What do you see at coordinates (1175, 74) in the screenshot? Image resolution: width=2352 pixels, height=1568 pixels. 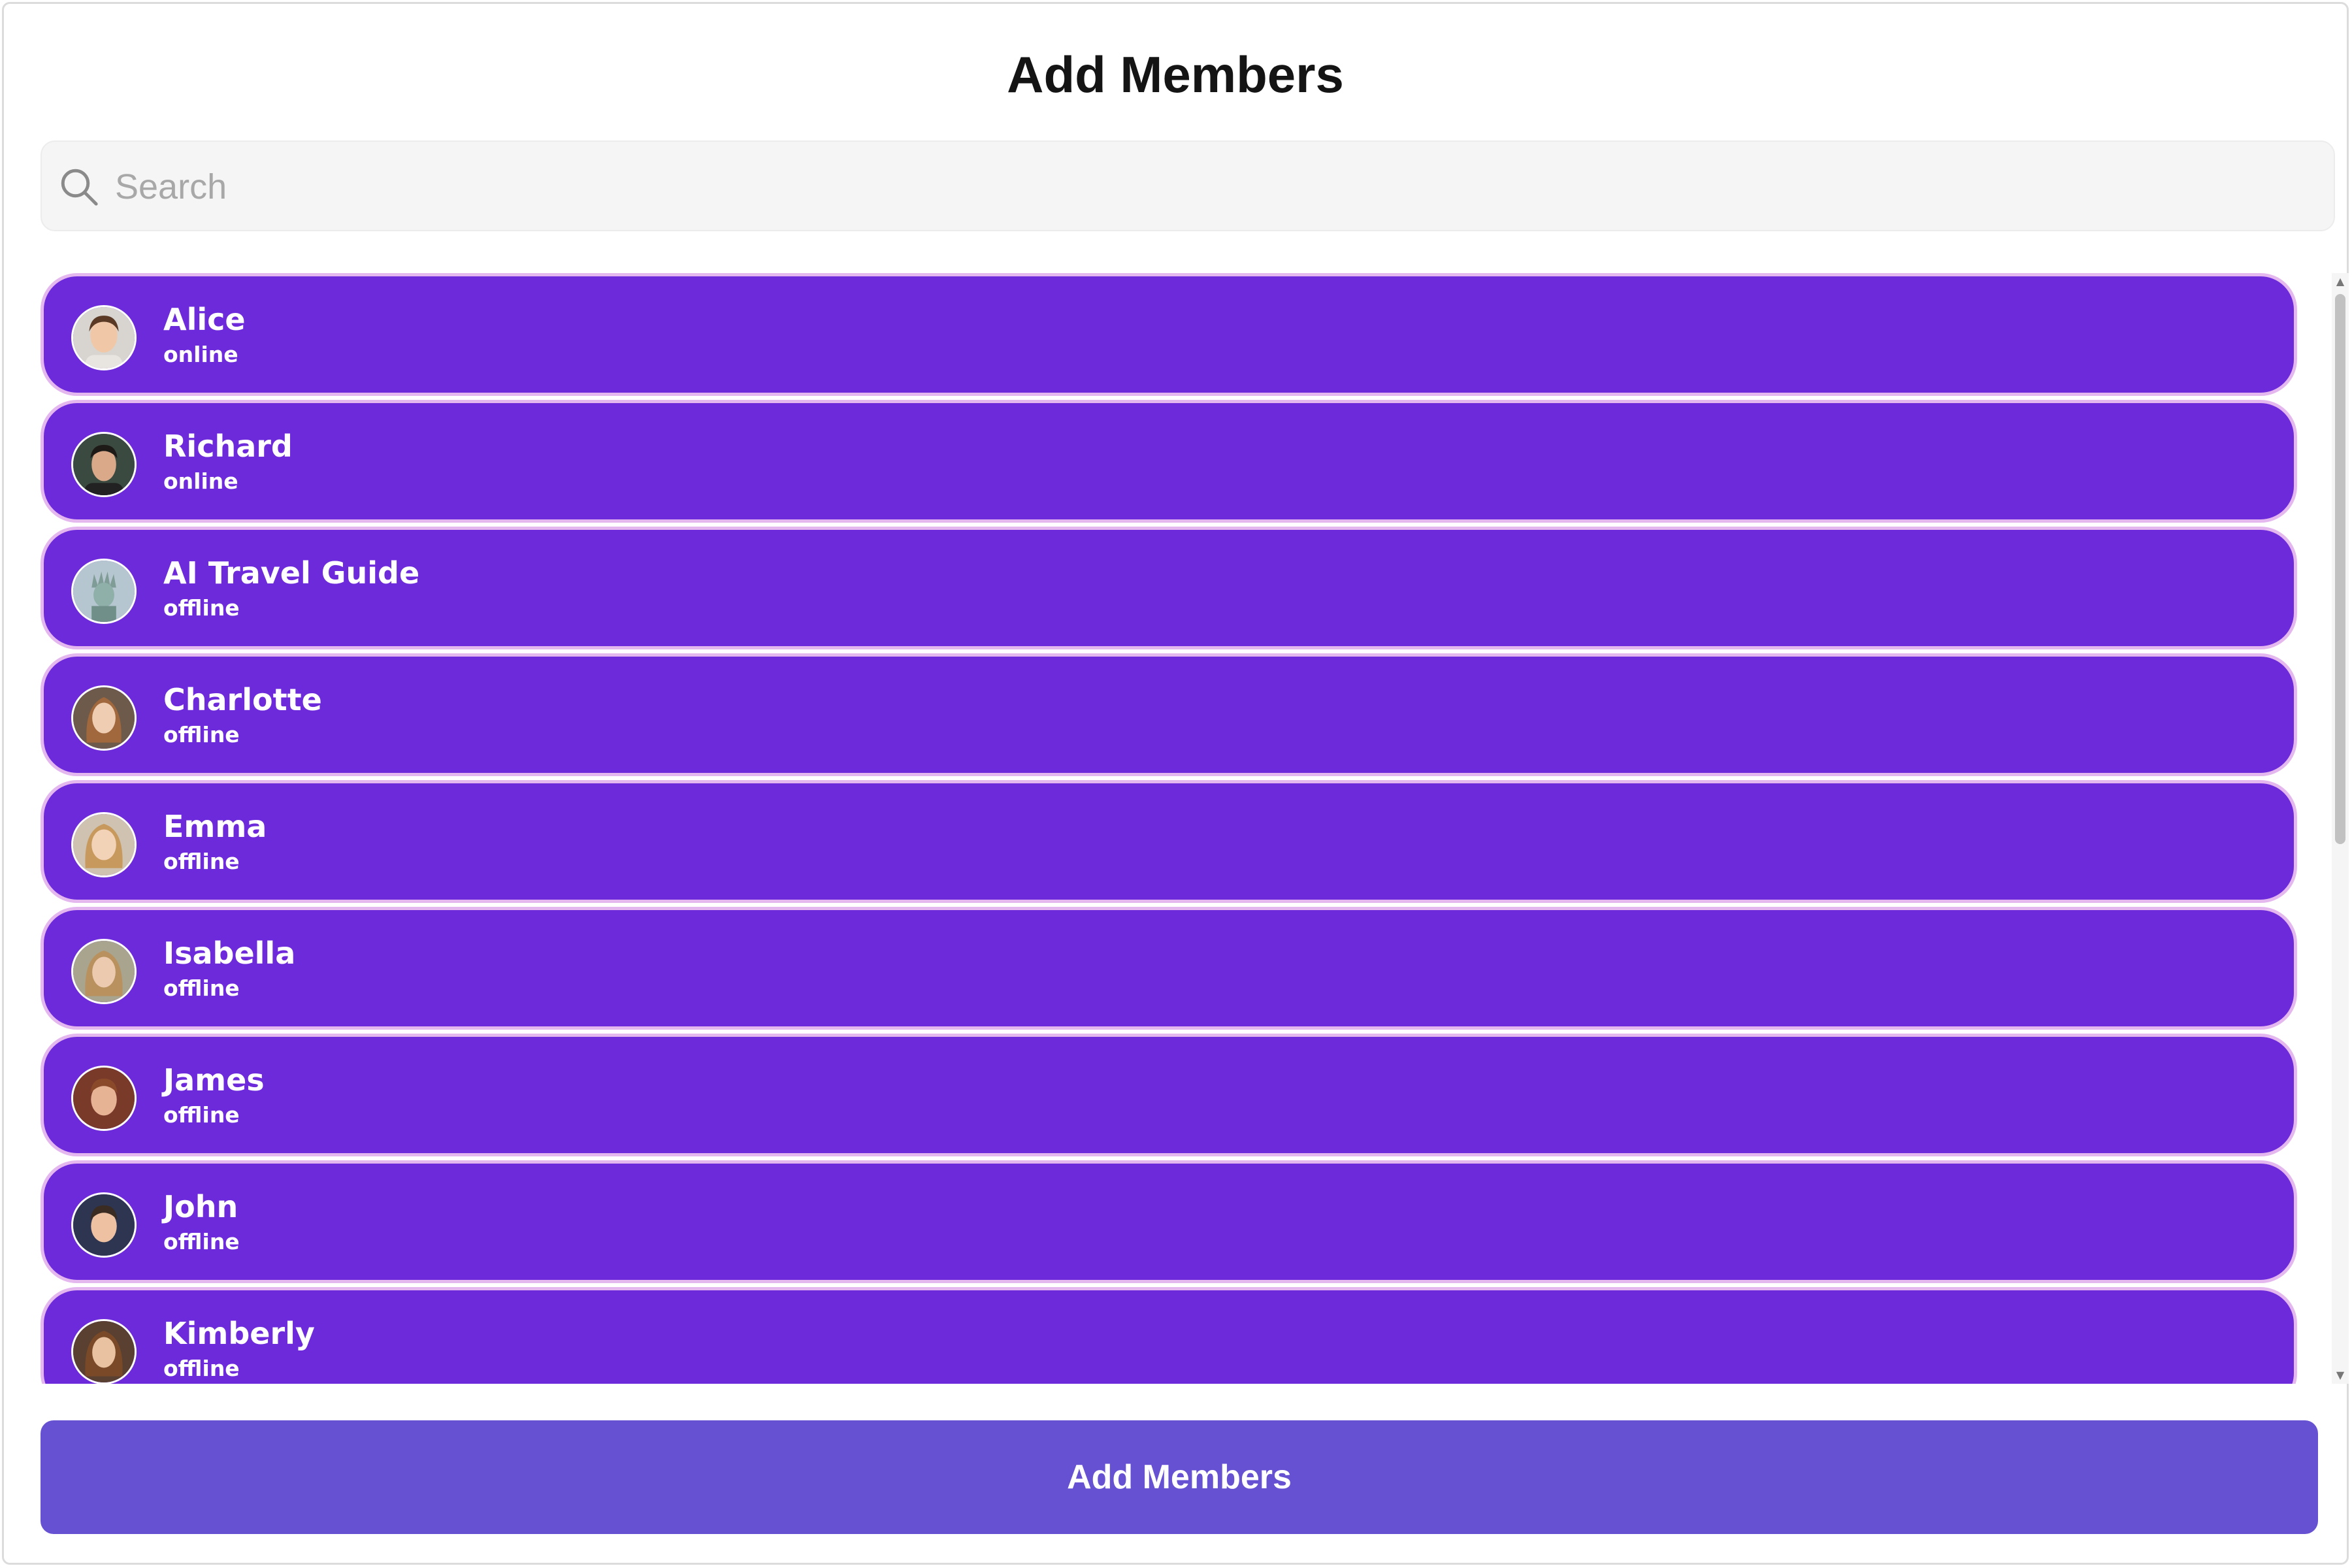 I see `page-title: Add Members` at bounding box center [1175, 74].